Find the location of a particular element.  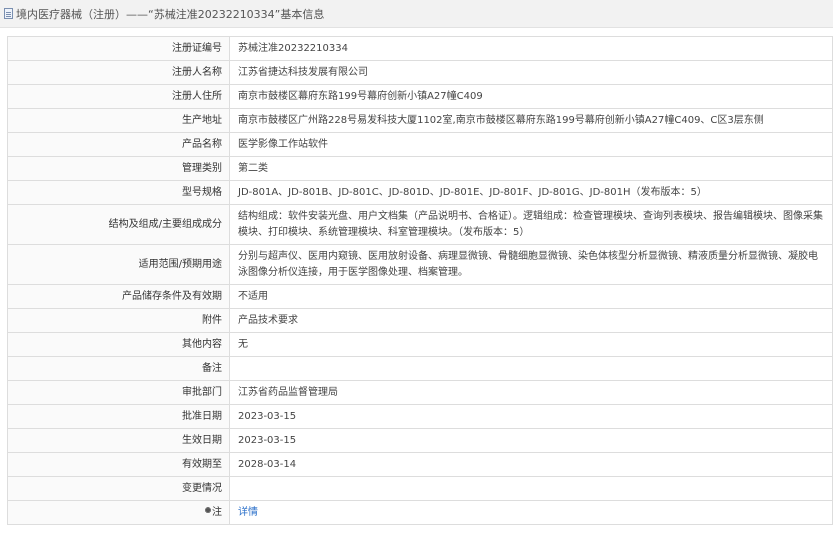

table-row: 有效期至 2028-03-14 is located at coordinates (420, 464).